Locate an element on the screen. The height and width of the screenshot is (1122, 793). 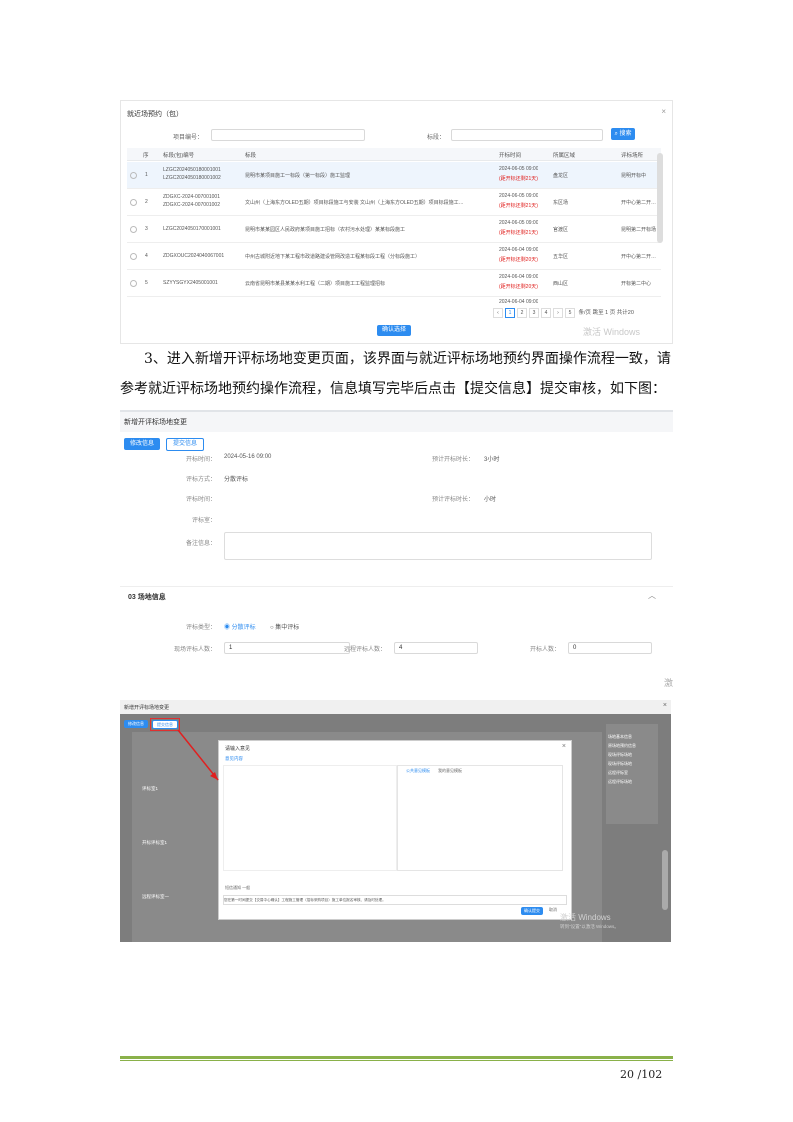
instruction-line-2: 参考就近评标场地预约操作流程，信息填写完毕后点击【提交信息】提交审核，如下图： is located at coordinates (393, 389).